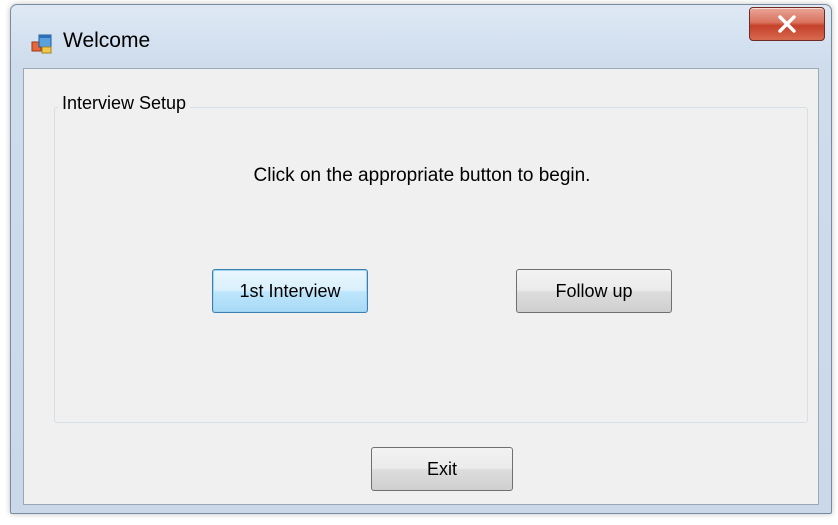 The image size is (838, 525). I want to click on close-button, so click(787, 24).